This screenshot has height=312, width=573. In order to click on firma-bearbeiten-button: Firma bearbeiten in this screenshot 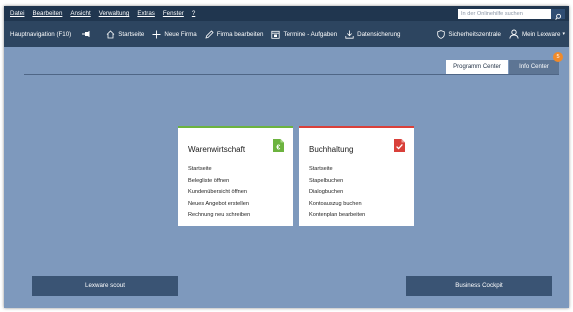, I will do `click(234, 34)`.